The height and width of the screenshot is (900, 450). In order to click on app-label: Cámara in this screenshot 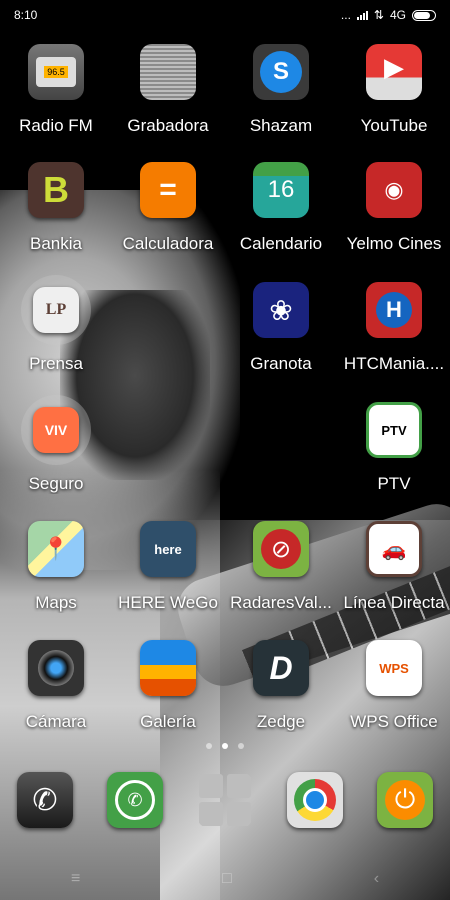, I will do `click(56, 721)`.